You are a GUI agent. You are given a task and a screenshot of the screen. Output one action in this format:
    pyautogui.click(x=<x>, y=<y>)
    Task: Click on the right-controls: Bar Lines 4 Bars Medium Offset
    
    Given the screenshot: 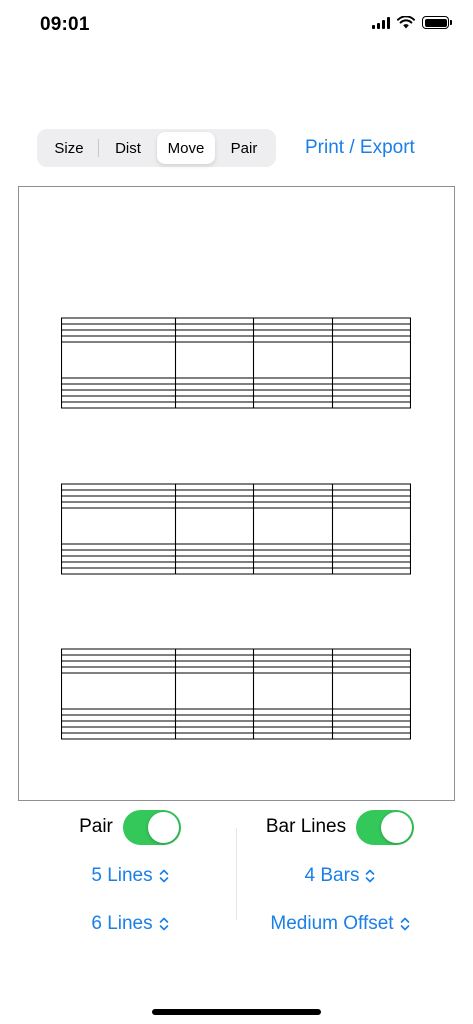 What is the action you would take?
    pyautogui.click(x=340, y=872)
    